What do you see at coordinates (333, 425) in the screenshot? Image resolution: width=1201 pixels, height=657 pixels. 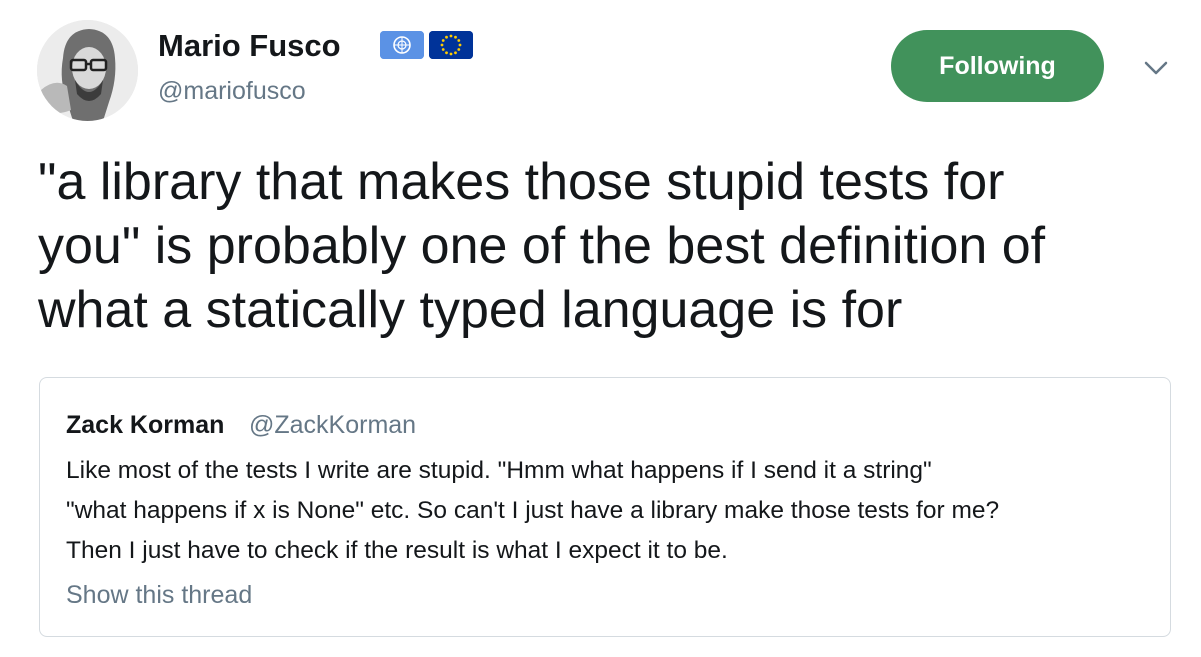 I see `quoted-author-handle: @ZackKorman` at bounding box center [333, 425].